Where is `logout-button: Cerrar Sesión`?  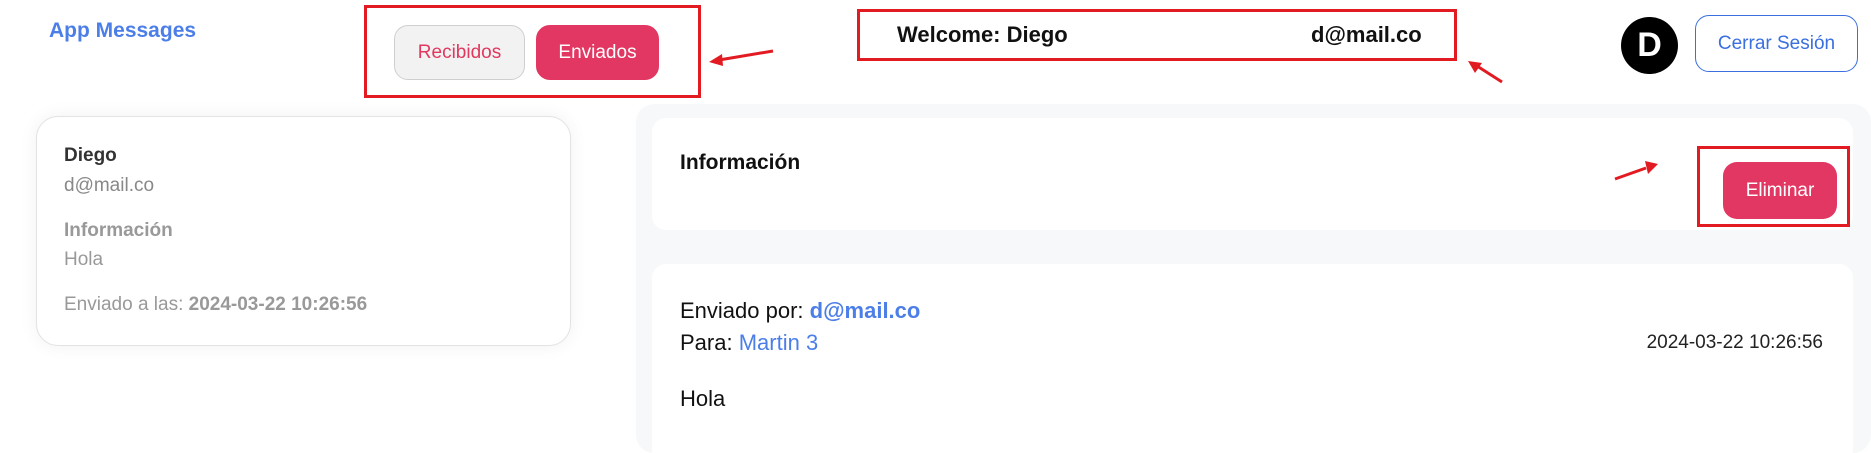
logout-button: Cerrar Sesión is located at coordinates (1776, 43).